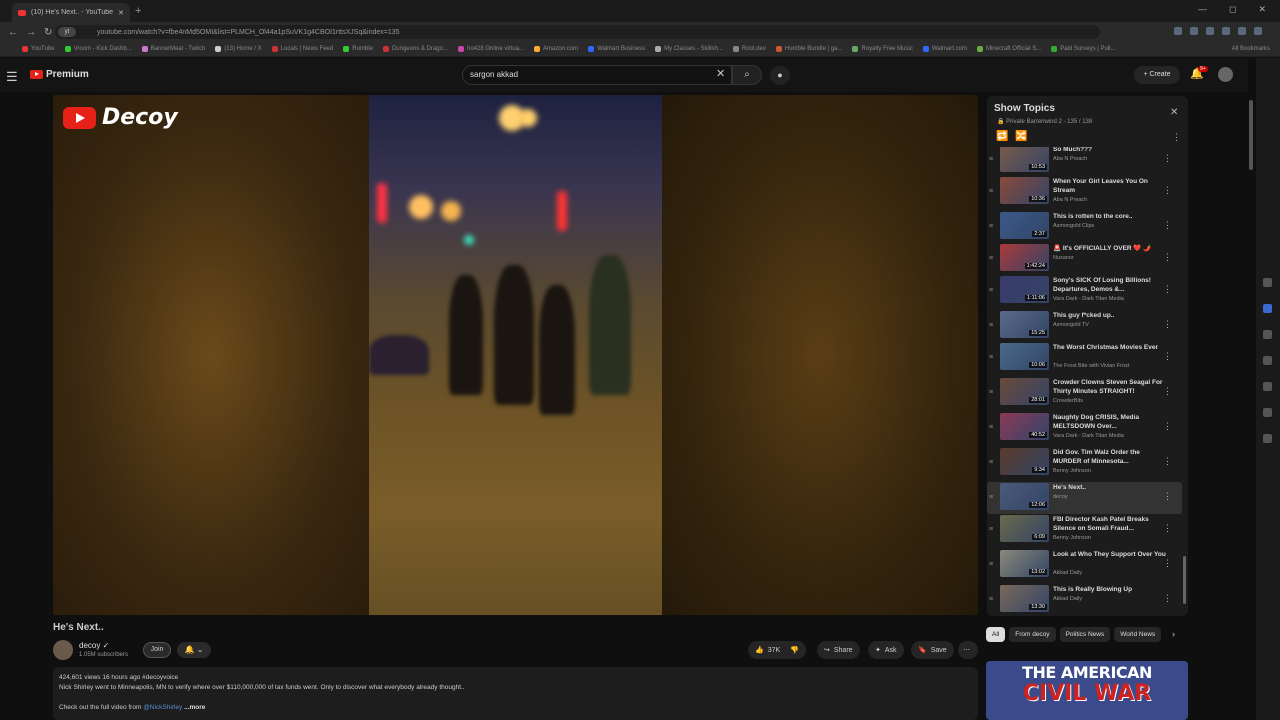 This screenshot has height=720, width=1280. Describe the element at coordinates (1072, 471) in the screenshot. I see `playlist-item-channel: Benny Johnson` at that location.